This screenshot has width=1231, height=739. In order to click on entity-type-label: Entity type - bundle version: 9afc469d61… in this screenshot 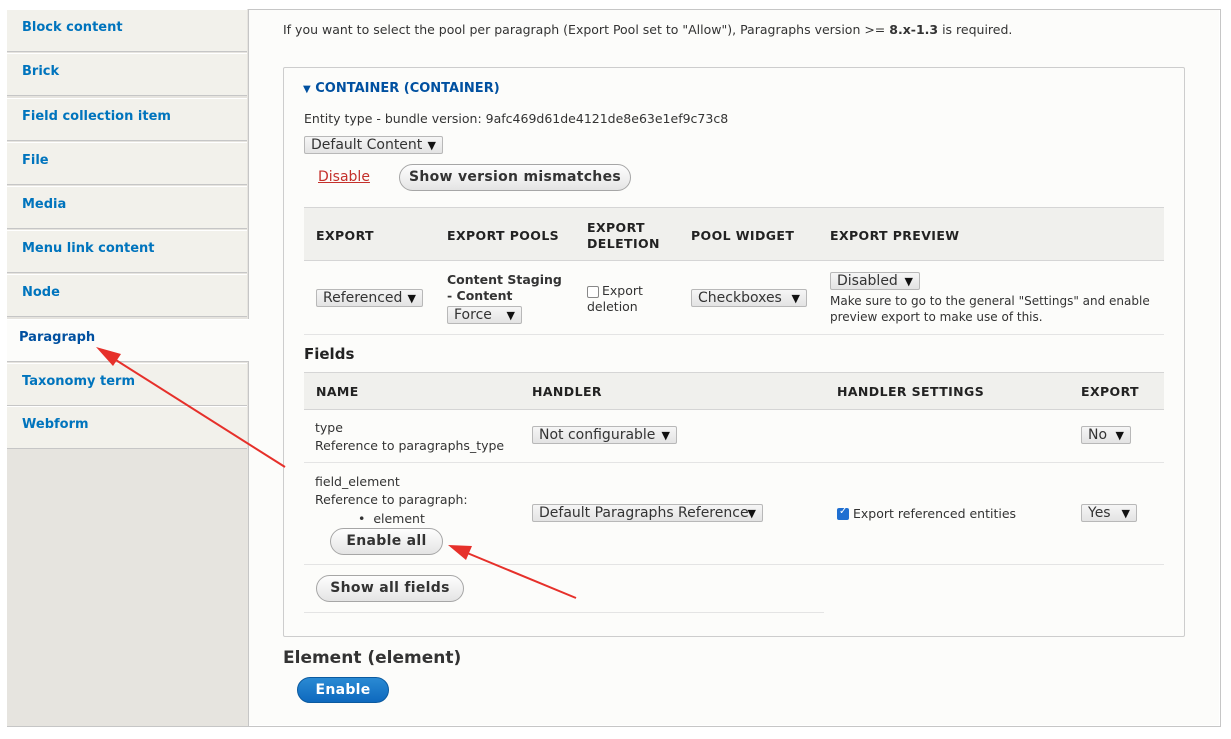, I will do `click(516, 118)`.